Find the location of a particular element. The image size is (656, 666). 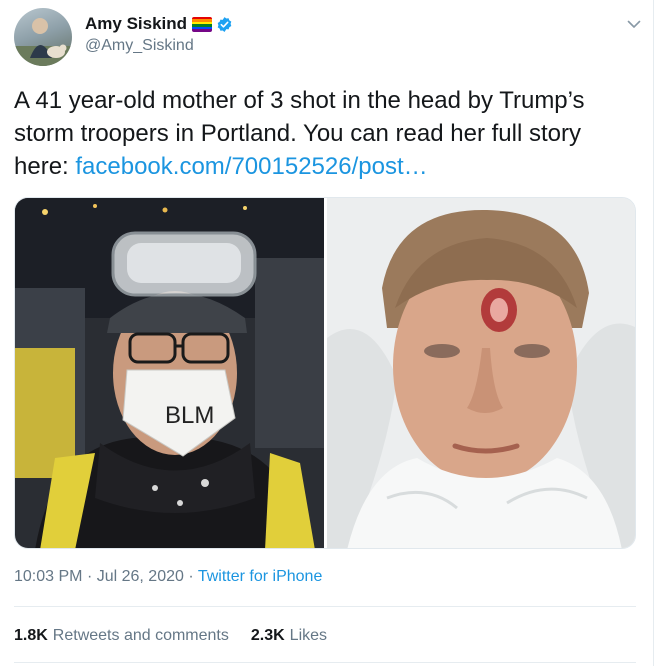

likes-label: Likes is located at coordinates (308, 635).